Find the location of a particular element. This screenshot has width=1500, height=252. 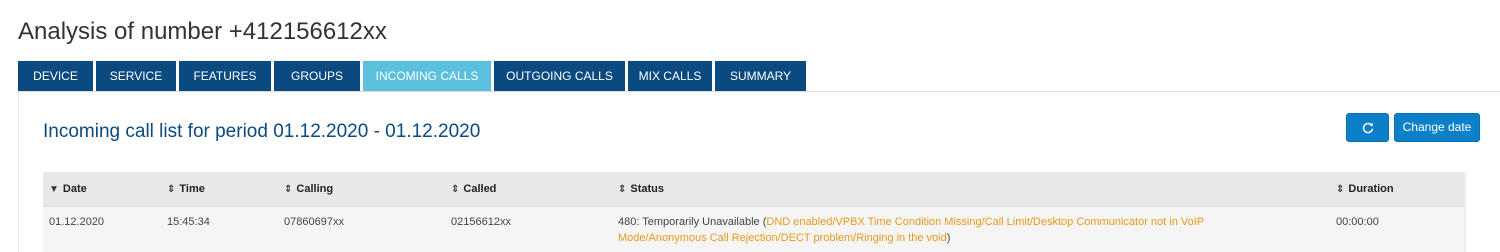

column-header-called: ⇕ Called is located at coordinates (473, 189).